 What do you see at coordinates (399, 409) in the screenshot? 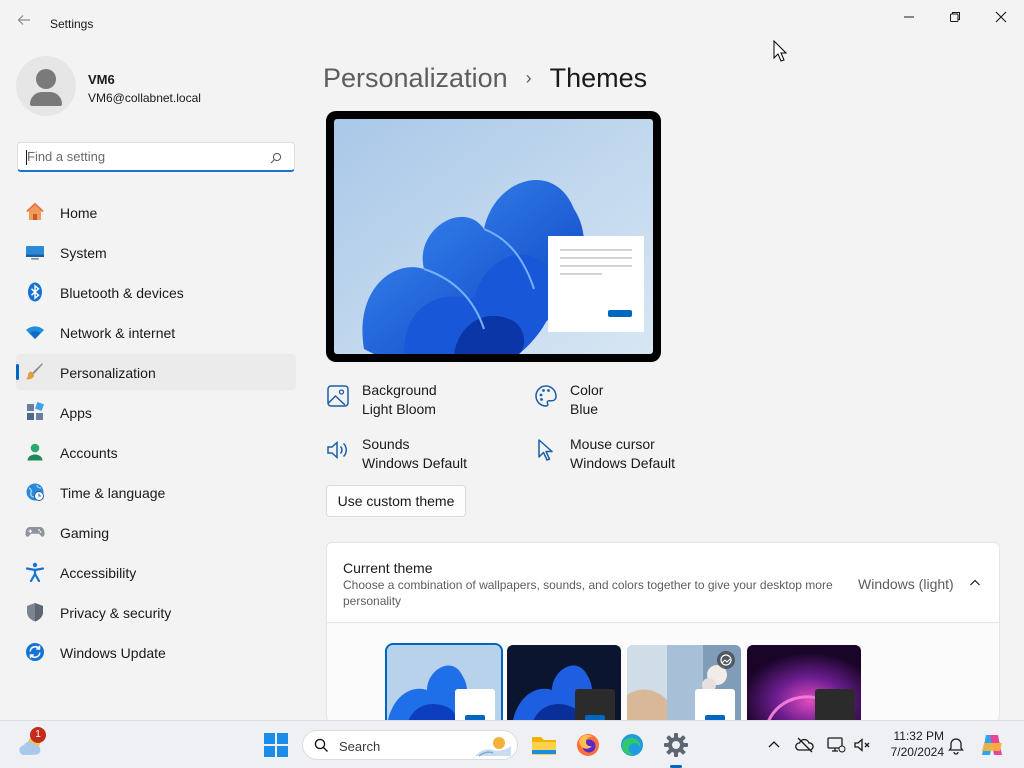
I see `prop-value: Light Bloom` at bounding box center [399, 409].